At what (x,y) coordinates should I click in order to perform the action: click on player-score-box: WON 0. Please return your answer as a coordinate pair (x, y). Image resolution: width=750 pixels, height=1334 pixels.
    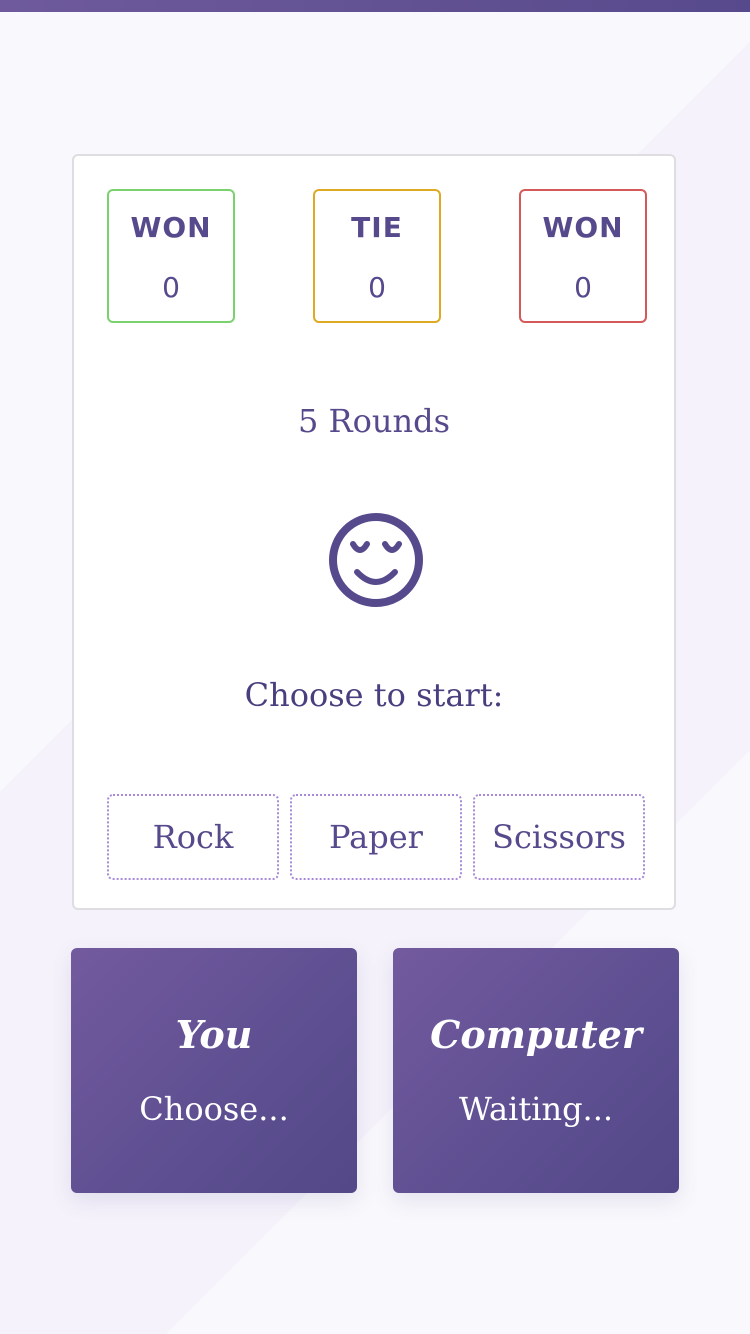
    Looking at the image, I should click on (171, 256).